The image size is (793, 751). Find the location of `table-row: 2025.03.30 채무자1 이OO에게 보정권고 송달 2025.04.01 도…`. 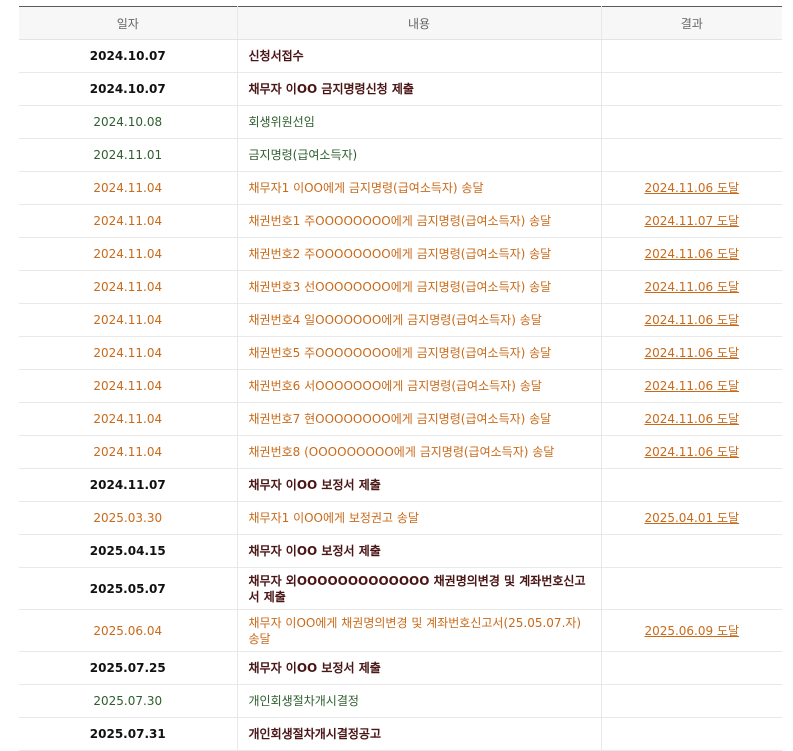

table-row: 2025.03.30 채무자1 이OO에게 보정권고 송달 2025.04.01 도… is located at coordinates (400, 518).